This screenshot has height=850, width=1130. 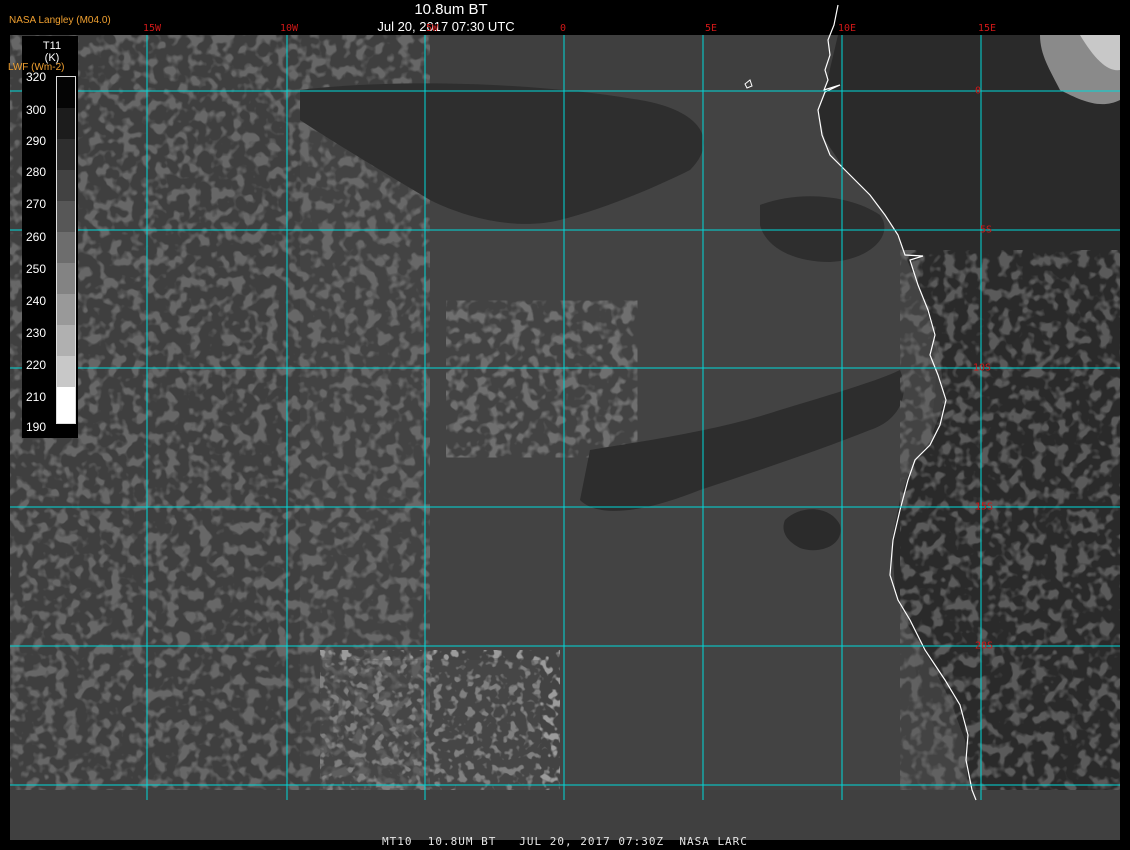 I want to click on lat-label-5s: 5S, so click(x=986, y=230).